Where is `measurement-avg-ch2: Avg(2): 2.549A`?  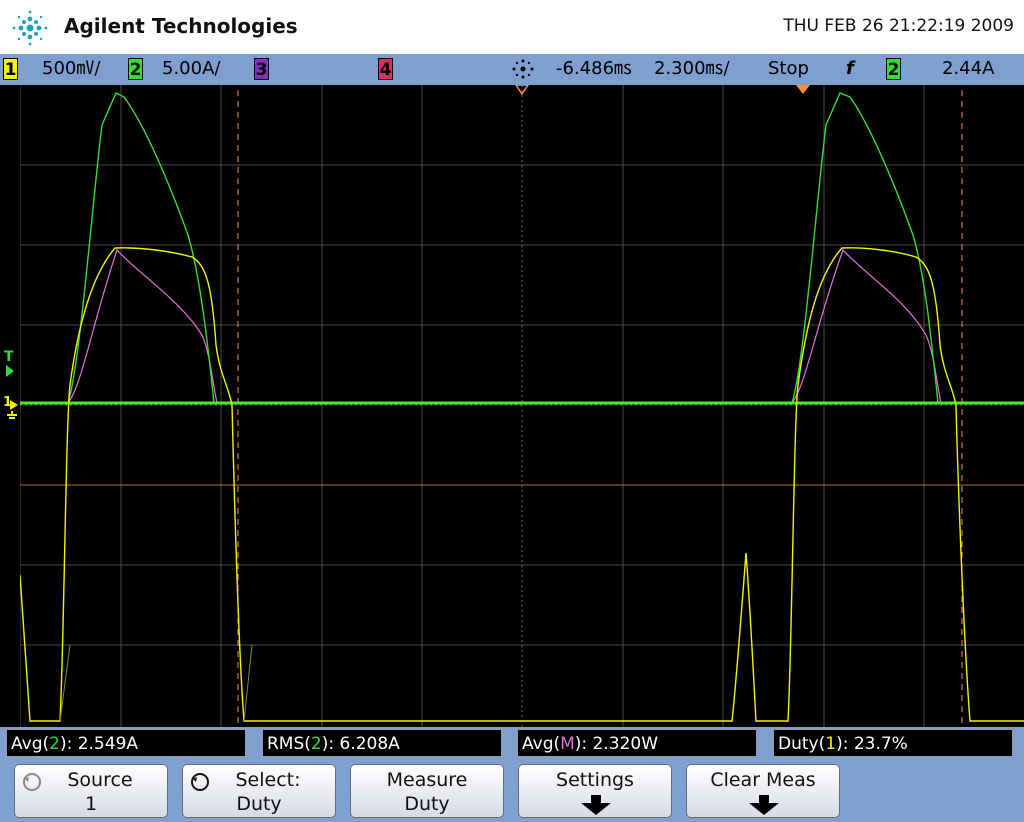
measurement-avg-ch2: Avg(2): 2.549A is located at coordinates (126, 743).